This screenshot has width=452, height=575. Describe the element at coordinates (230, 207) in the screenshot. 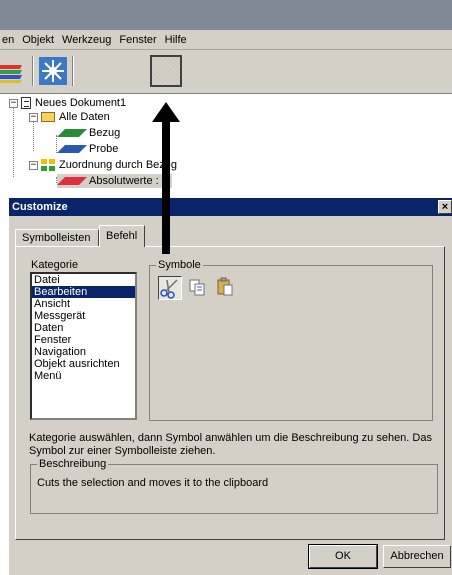

I see `dialog-title-bar: Customize ×` at that location.